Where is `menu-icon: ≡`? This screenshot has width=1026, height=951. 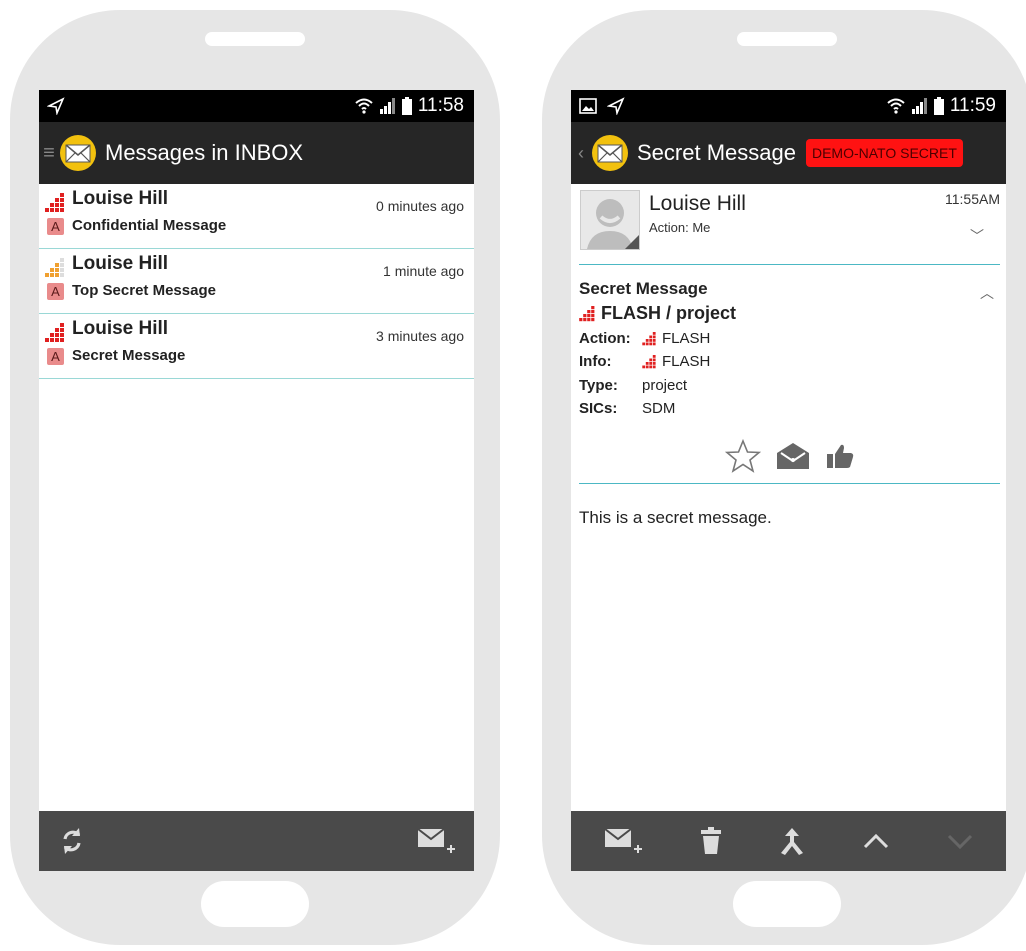 menu-icon: ≡ is located at coordinates (49, 153).